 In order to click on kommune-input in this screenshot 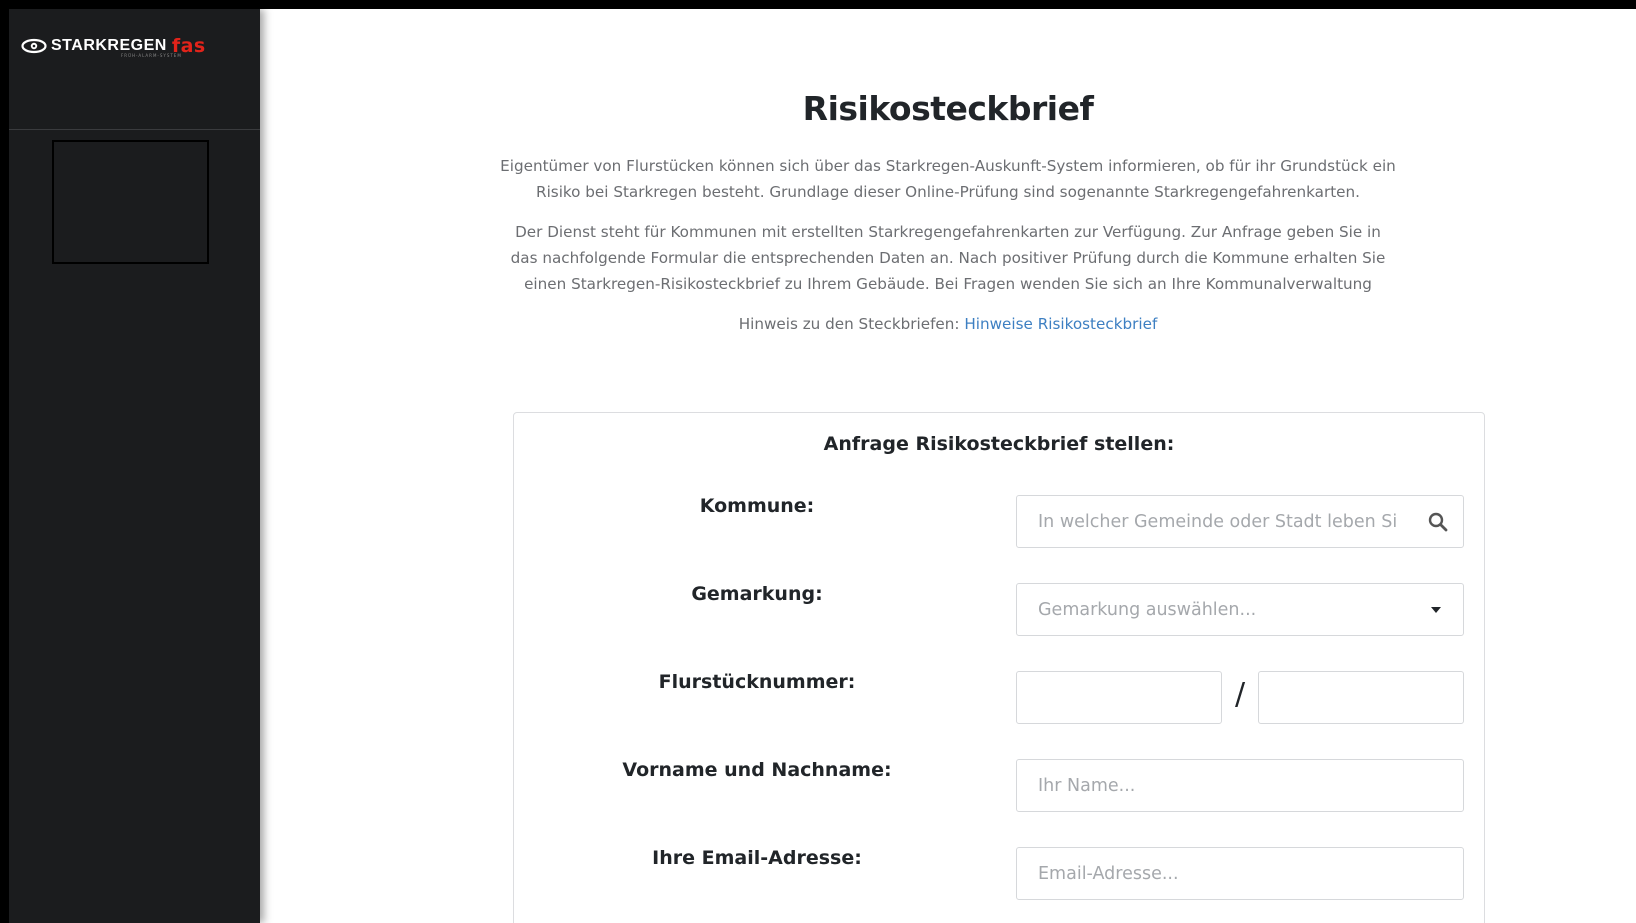, I will do `click(1222, 521)`.